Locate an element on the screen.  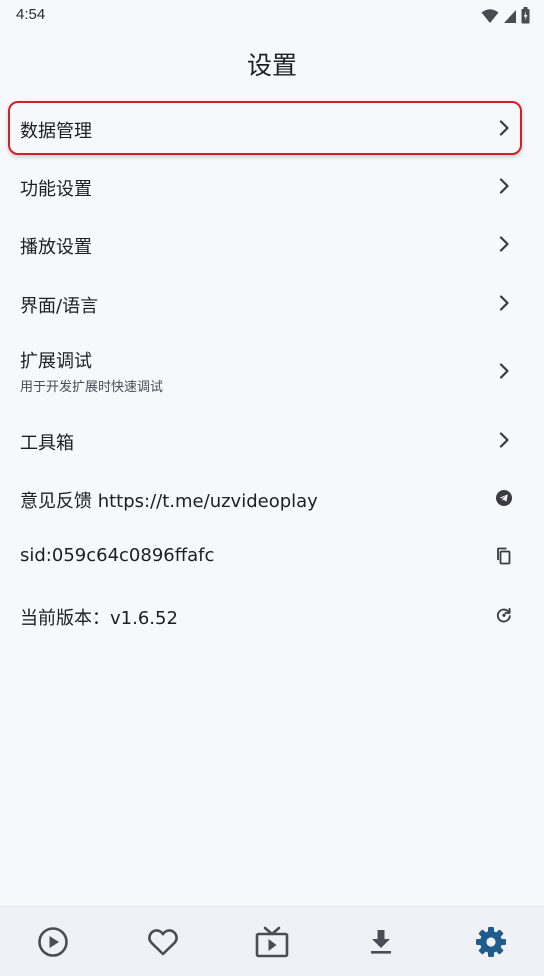
status-time: 4:54 is located at coordinates (31, 14).